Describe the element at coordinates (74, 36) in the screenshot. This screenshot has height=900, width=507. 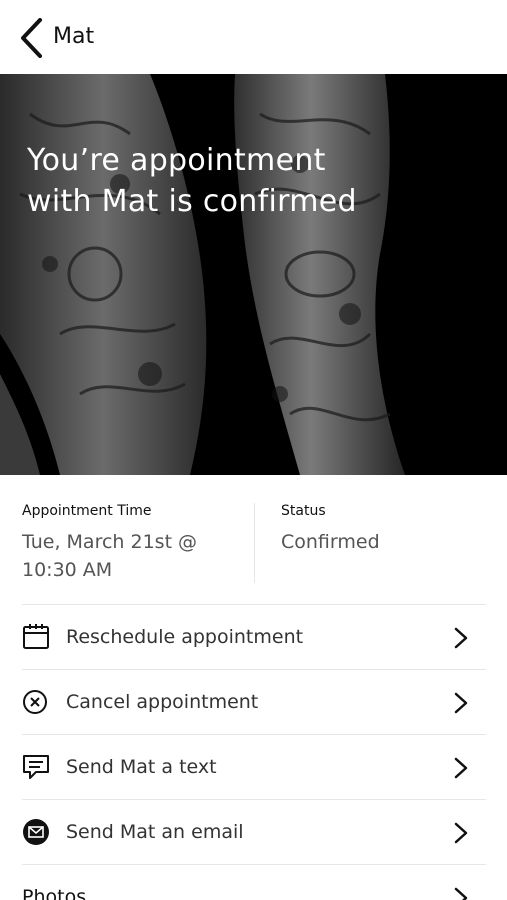
I see `page-title: Mat` at that location.